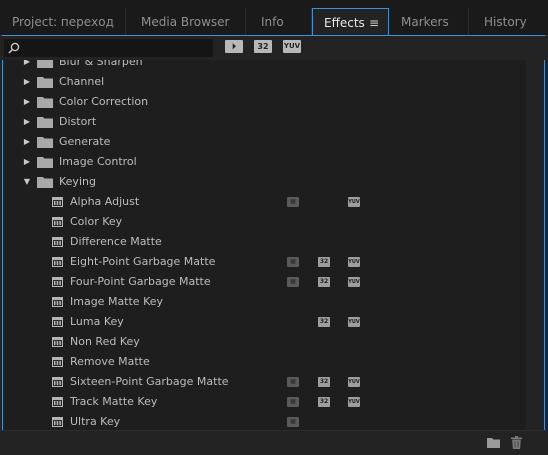  I want to click on tab-effects-label: Effects, so click(344, 23).